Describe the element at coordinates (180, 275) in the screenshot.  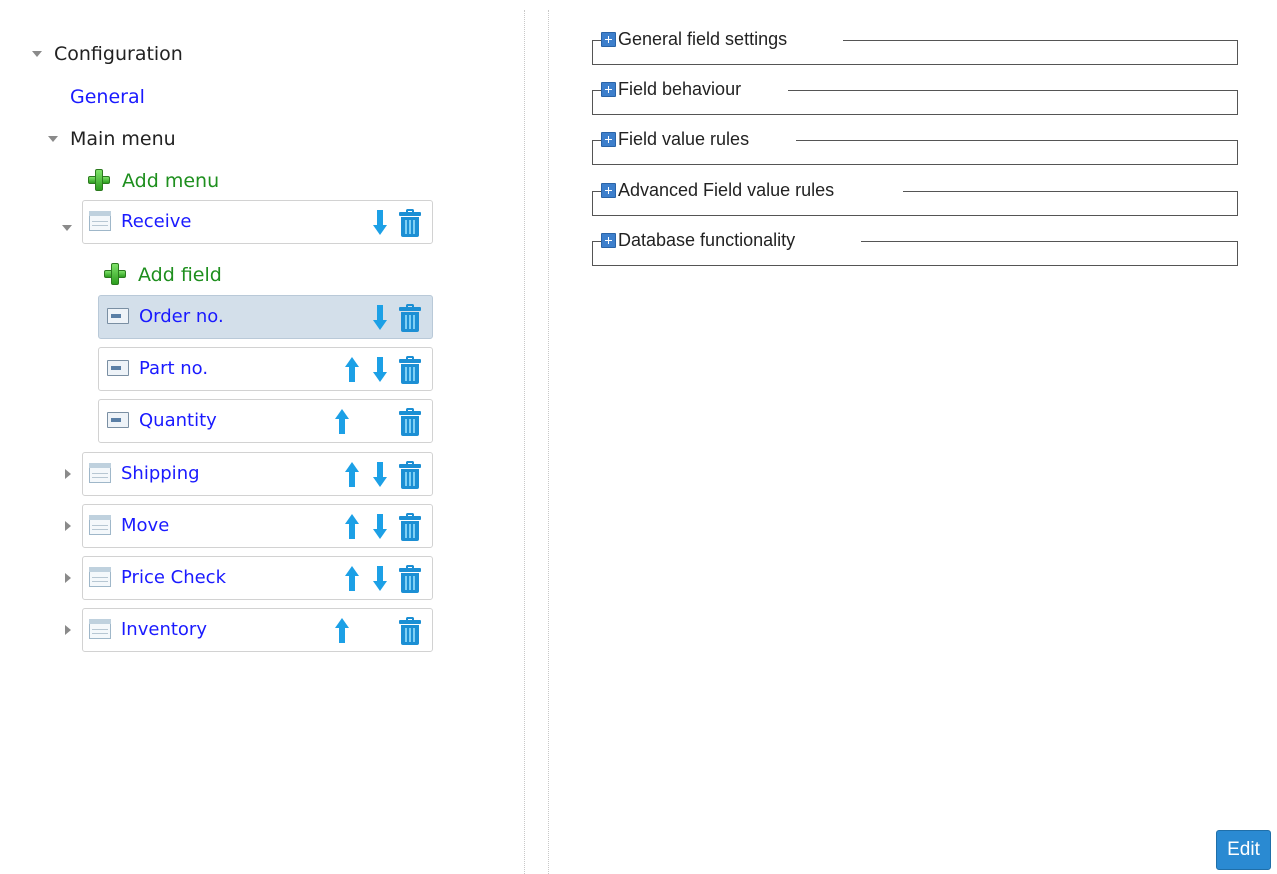
I see `add-field-label: Add field` at that location.